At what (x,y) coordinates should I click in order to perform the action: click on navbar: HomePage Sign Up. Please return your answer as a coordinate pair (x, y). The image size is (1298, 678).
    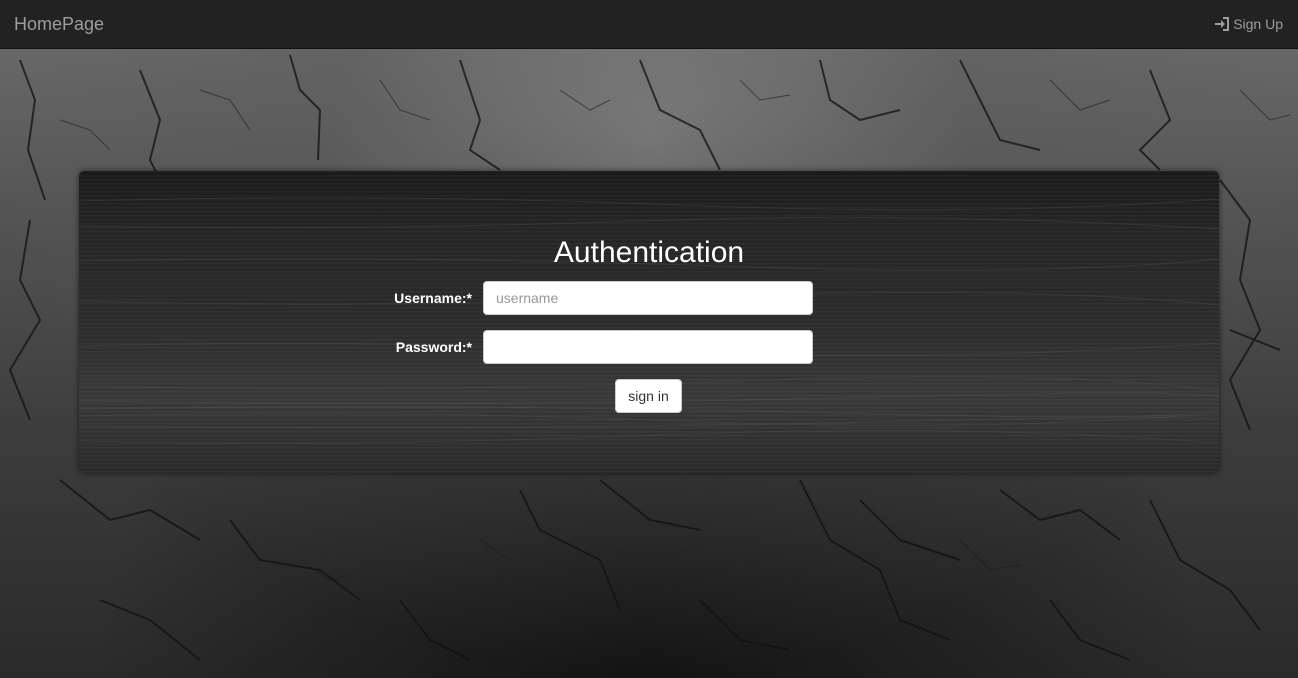
    Looking at the image, I should click on (649, 24).